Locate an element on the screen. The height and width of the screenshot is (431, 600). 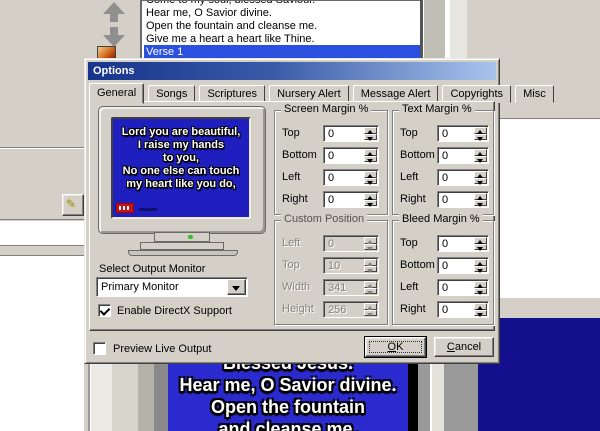
left-panel-groove-hl is located at coordinates (42, 148).